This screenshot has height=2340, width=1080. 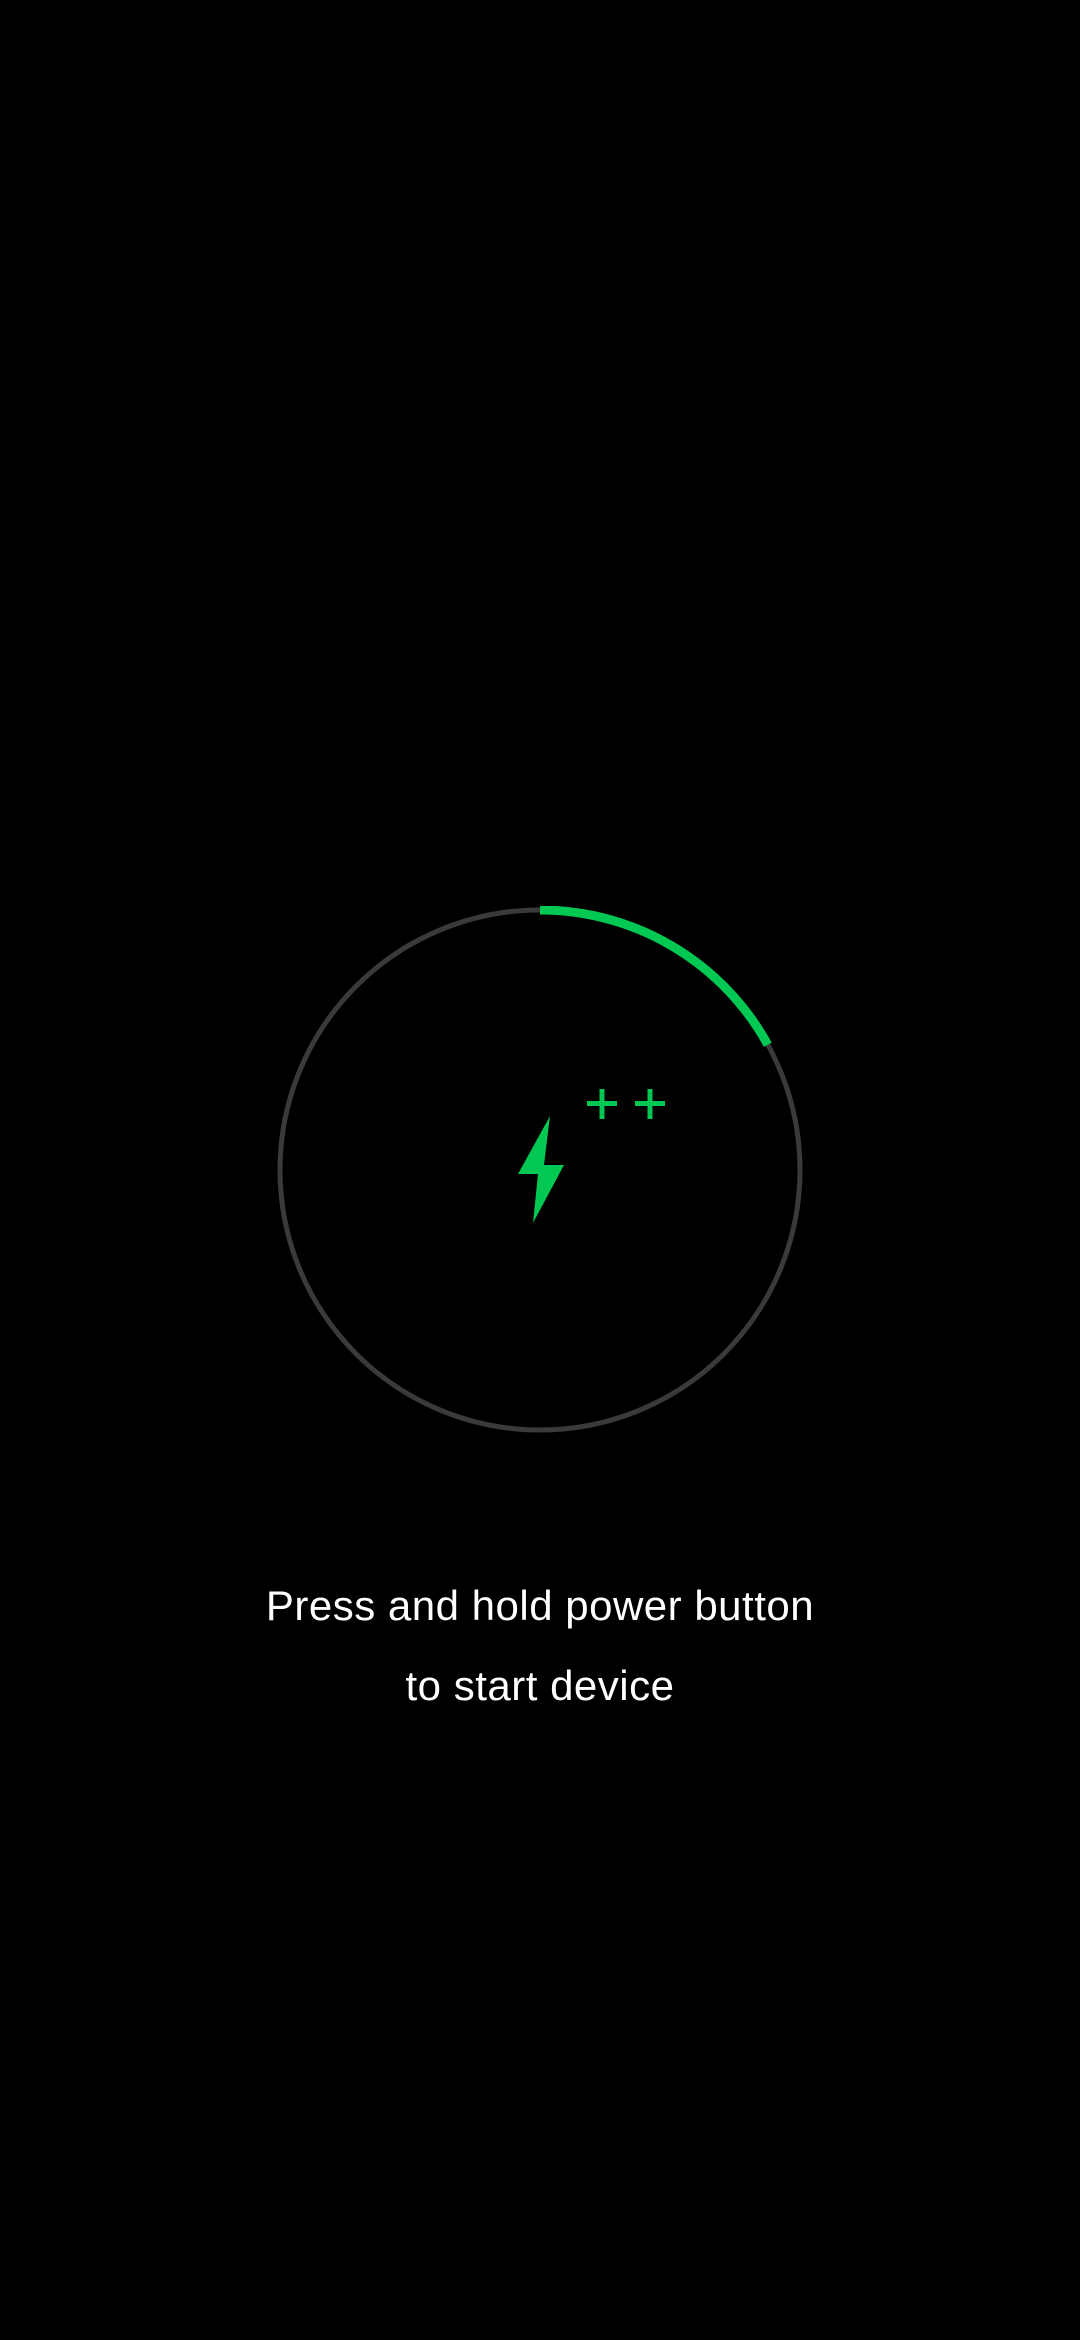 I want to click on lightning-bolt-icon, so click(x=541, y=1169).